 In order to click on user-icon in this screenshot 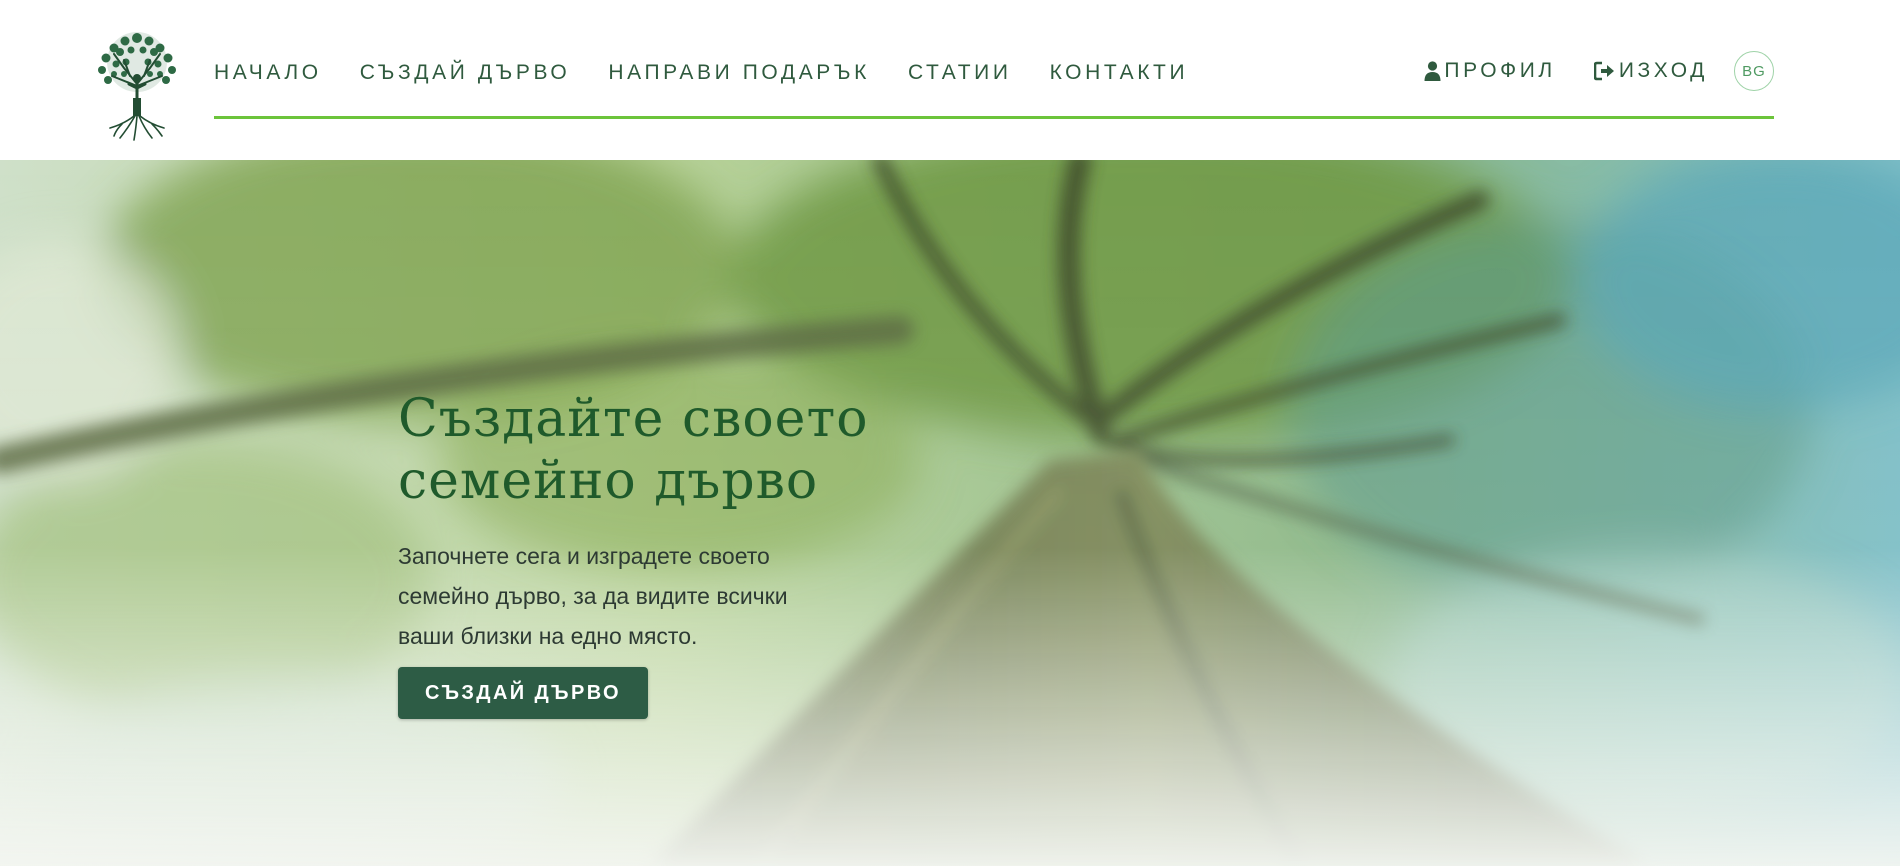, I will do `click(1432, 71)`.